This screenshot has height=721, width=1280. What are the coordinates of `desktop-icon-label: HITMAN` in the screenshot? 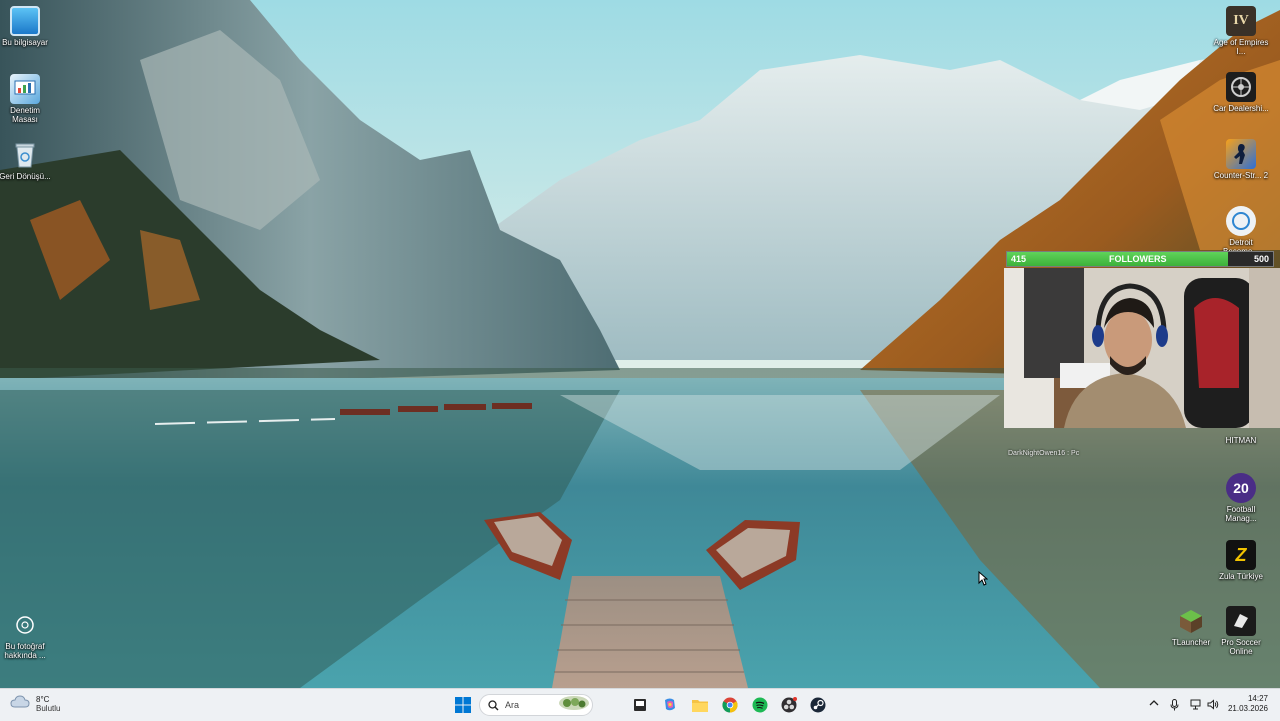 It's located at (1241, 440).